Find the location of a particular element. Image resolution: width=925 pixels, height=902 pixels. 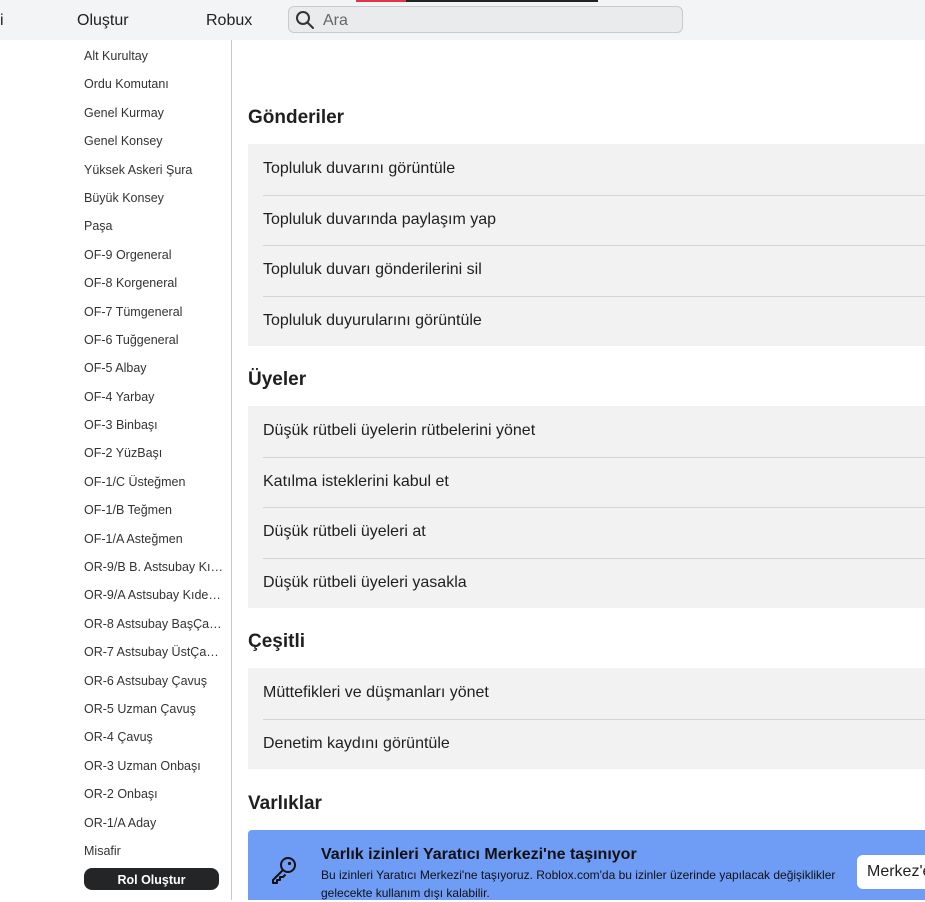

role-list-item: Büyük Konsey is located at coordinates (154, 204).